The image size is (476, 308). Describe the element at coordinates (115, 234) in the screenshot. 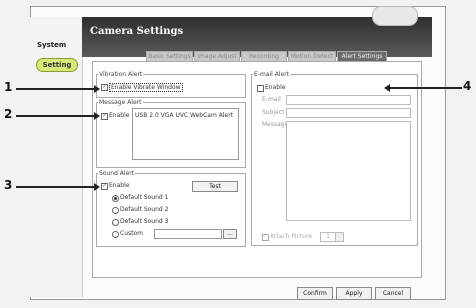

I see `custom-sound-radio` at that location.